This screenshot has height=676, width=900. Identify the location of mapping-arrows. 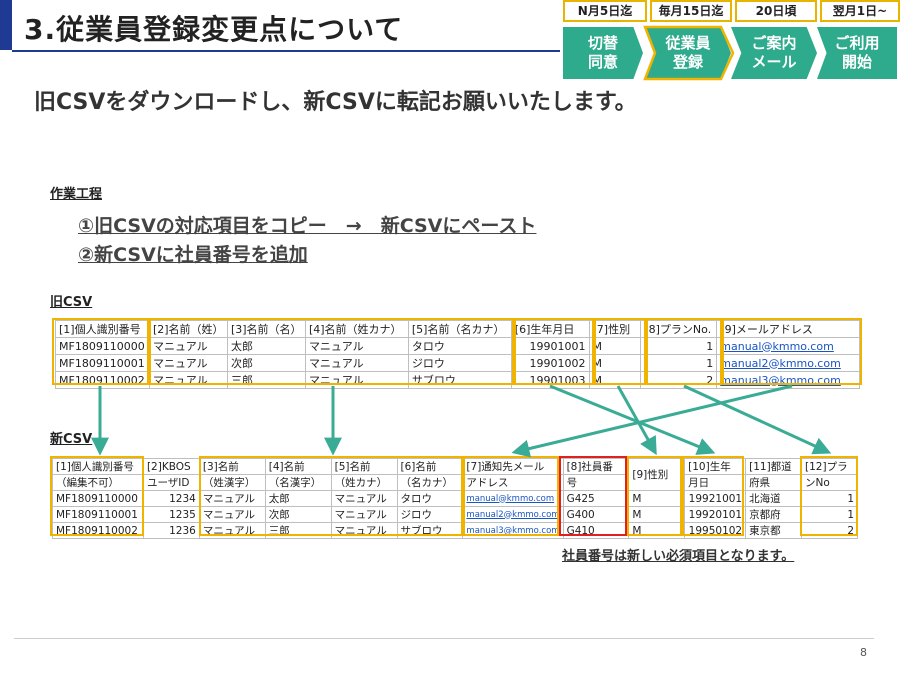
(461, 421).